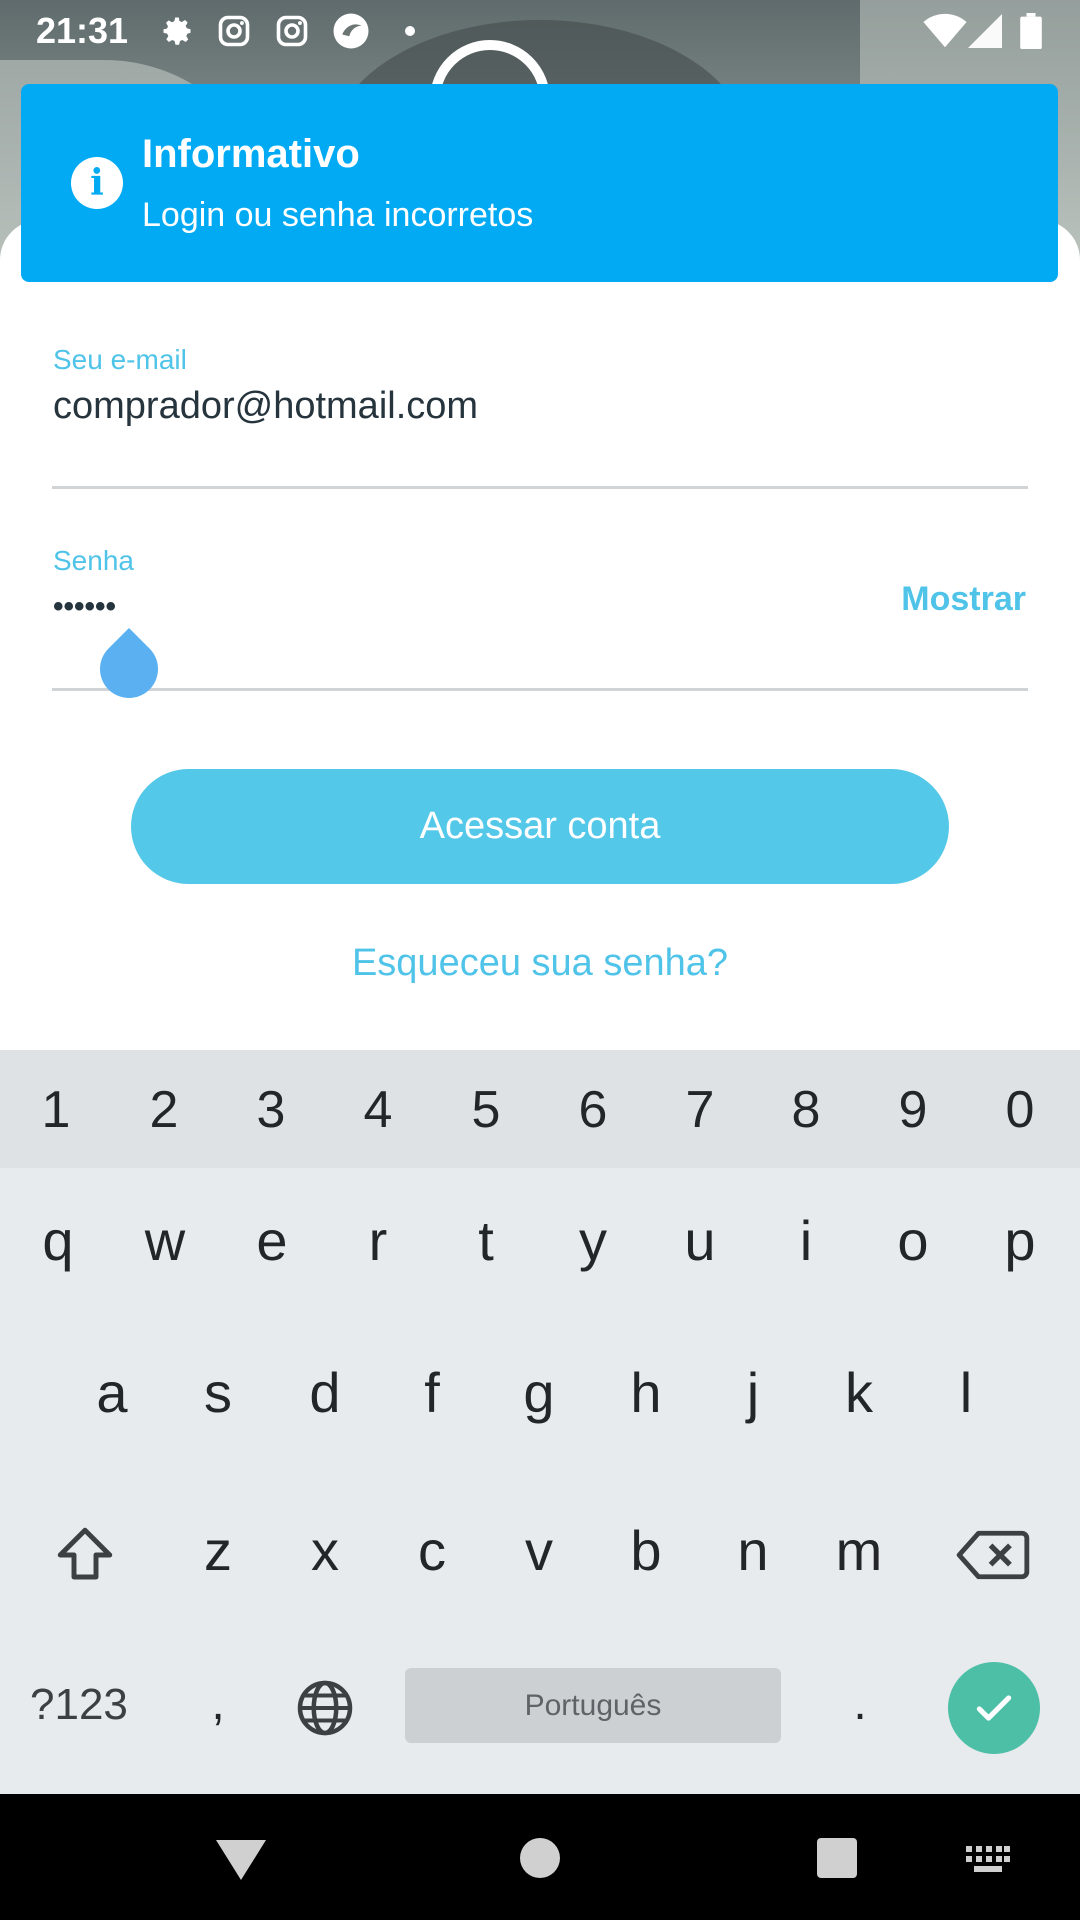 This screenshot has width=1080, height=1920. What do you see at coordinates (1020, 1240) in the screenshot?
I see `key-p: p` at bounding box center [1020, 1240].